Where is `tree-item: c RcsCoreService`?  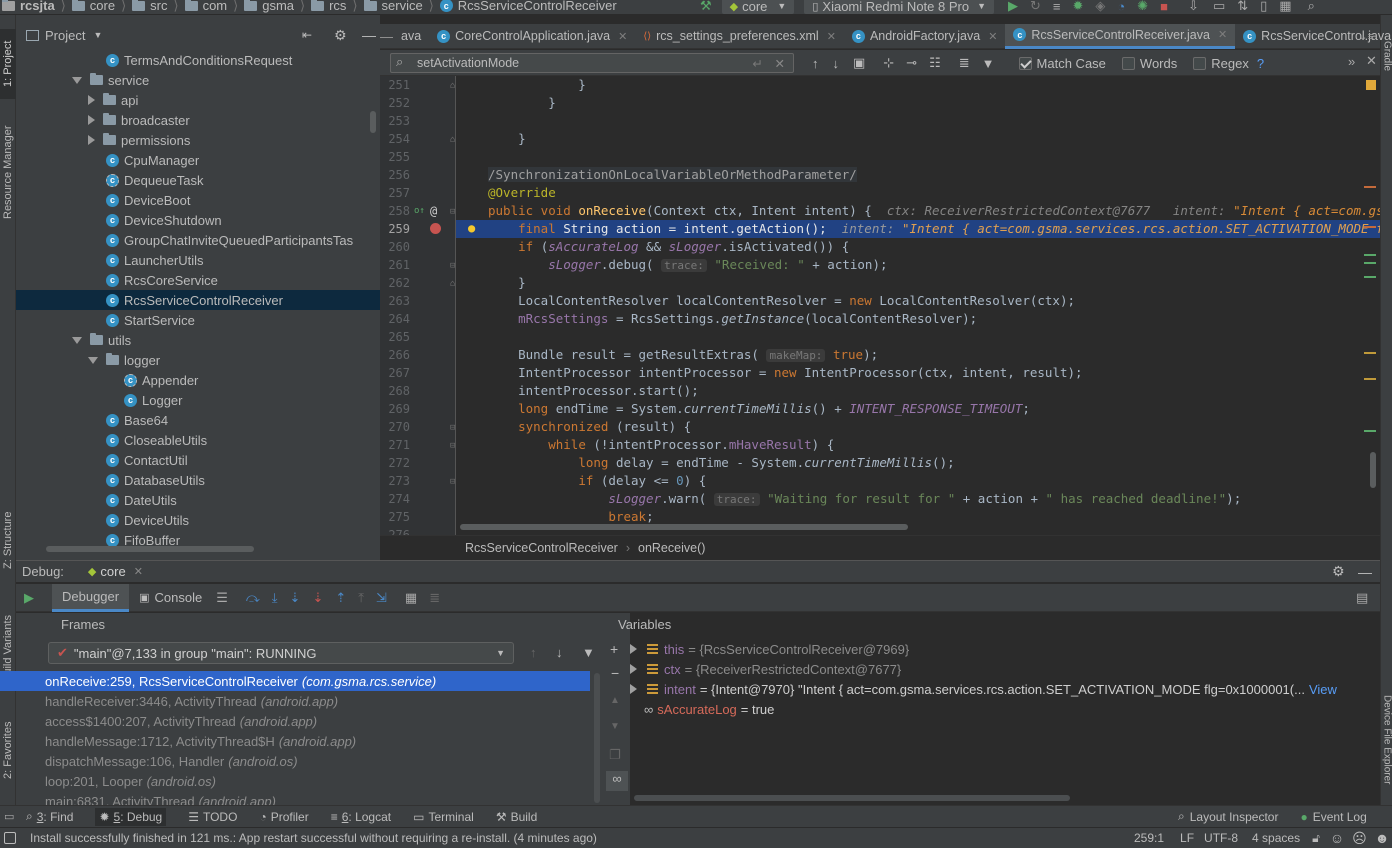
tree-item: c RcsCoreService is located at coordinates (198, 280).